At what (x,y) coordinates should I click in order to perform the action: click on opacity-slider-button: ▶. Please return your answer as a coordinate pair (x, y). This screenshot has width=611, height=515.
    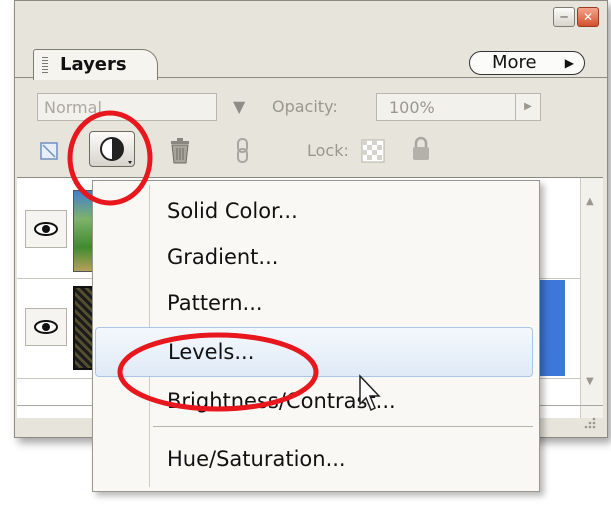
    Looking at the image, I should click on (528, 107).